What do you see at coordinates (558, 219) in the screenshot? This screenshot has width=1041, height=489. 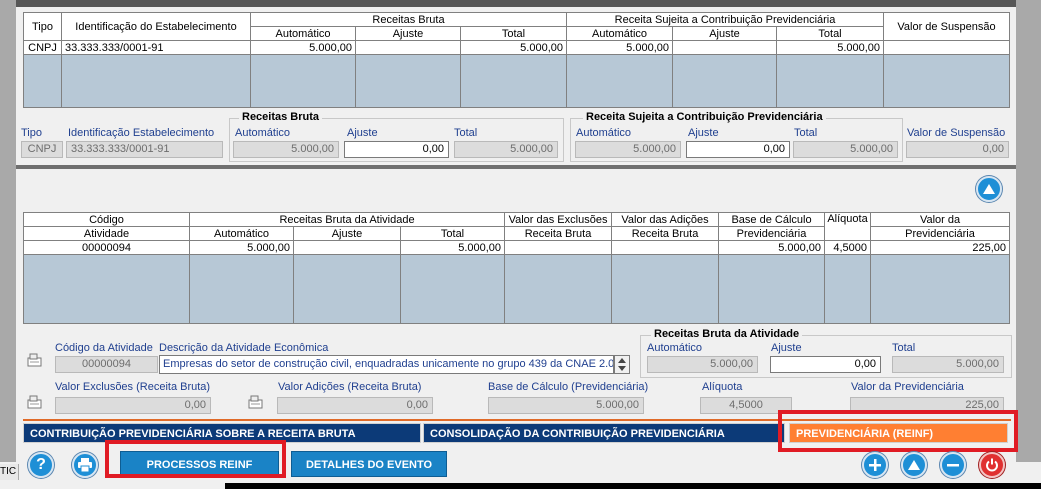 I see `col-valor-exclusoes: Valor das Exclusões` at bounding box center [558, 219].